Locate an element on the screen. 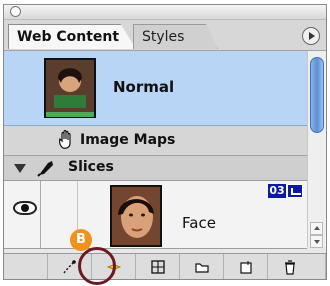 The image size is (330, 286). eye-icon is located at coordinates (25, 208).